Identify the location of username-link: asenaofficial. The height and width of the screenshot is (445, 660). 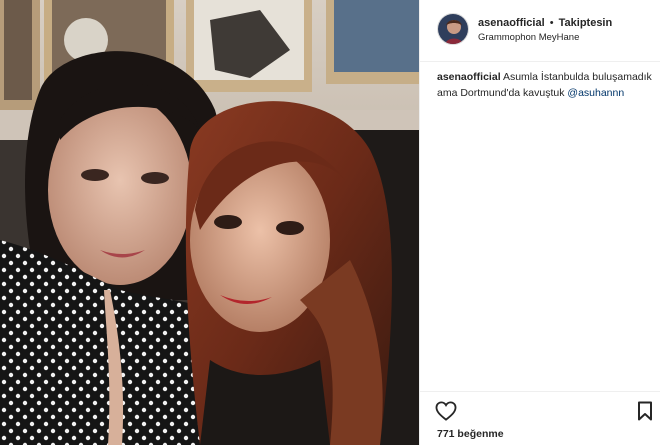
(511, 23).